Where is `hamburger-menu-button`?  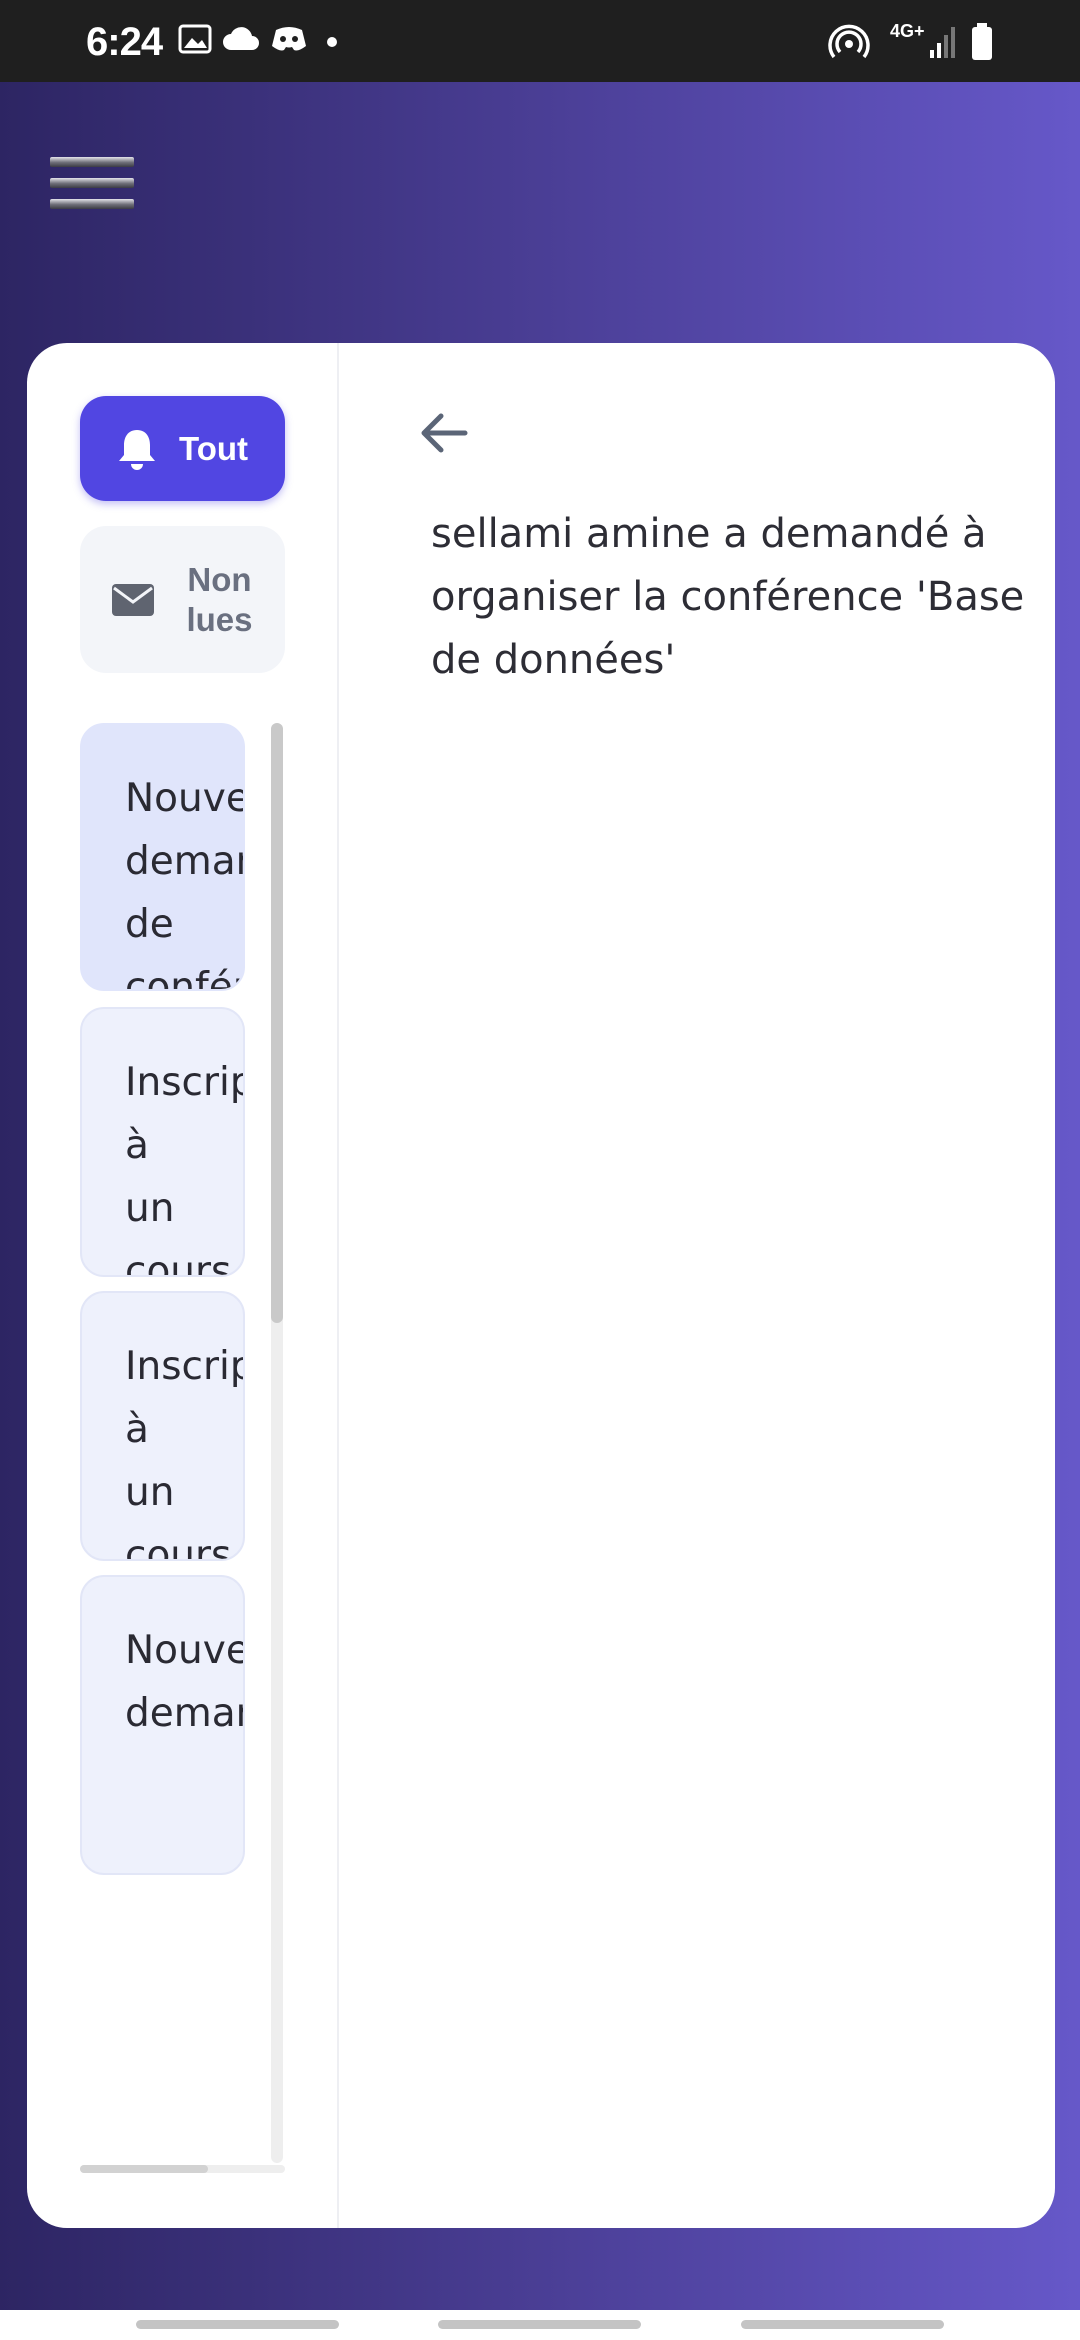
hamburger-menu-button is located at coordinates (93, 188).